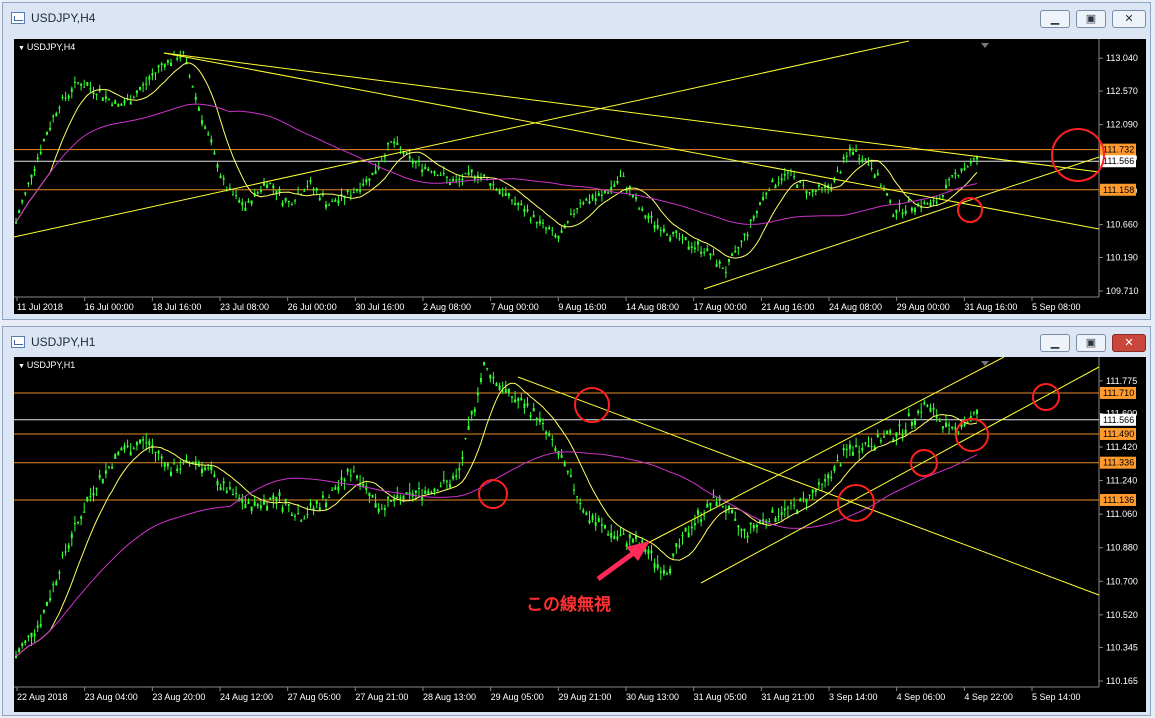  I want to click on y-tick-label: 109.710, so click(1122, 291).